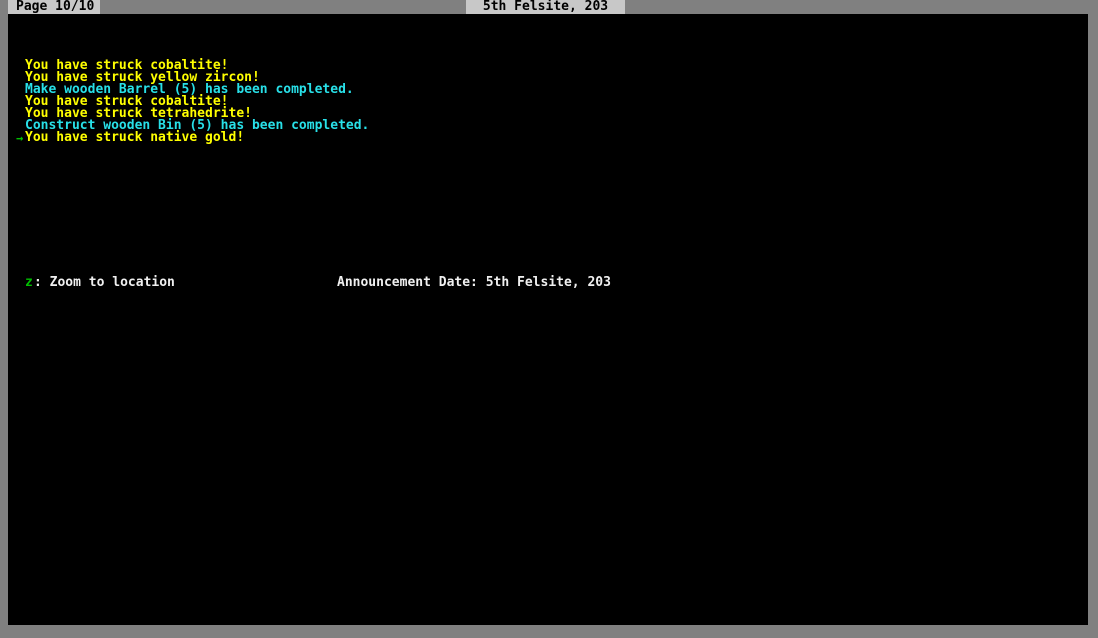 This screenshot has height=638, width=1098. What do you see at coordinates (54, 7) in the screenshot?
I see `page-indicator: Page 10/10` at bounding box center [54, 7].